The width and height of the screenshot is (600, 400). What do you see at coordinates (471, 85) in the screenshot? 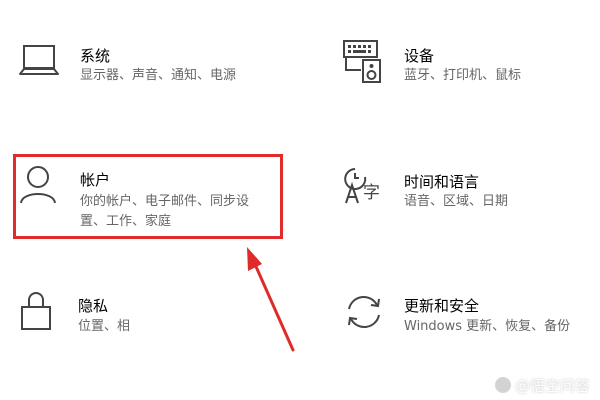
I see `settings-tile-devices: 设备 蓝牙、打印机、鼠标` at bounding box center [471, 85].